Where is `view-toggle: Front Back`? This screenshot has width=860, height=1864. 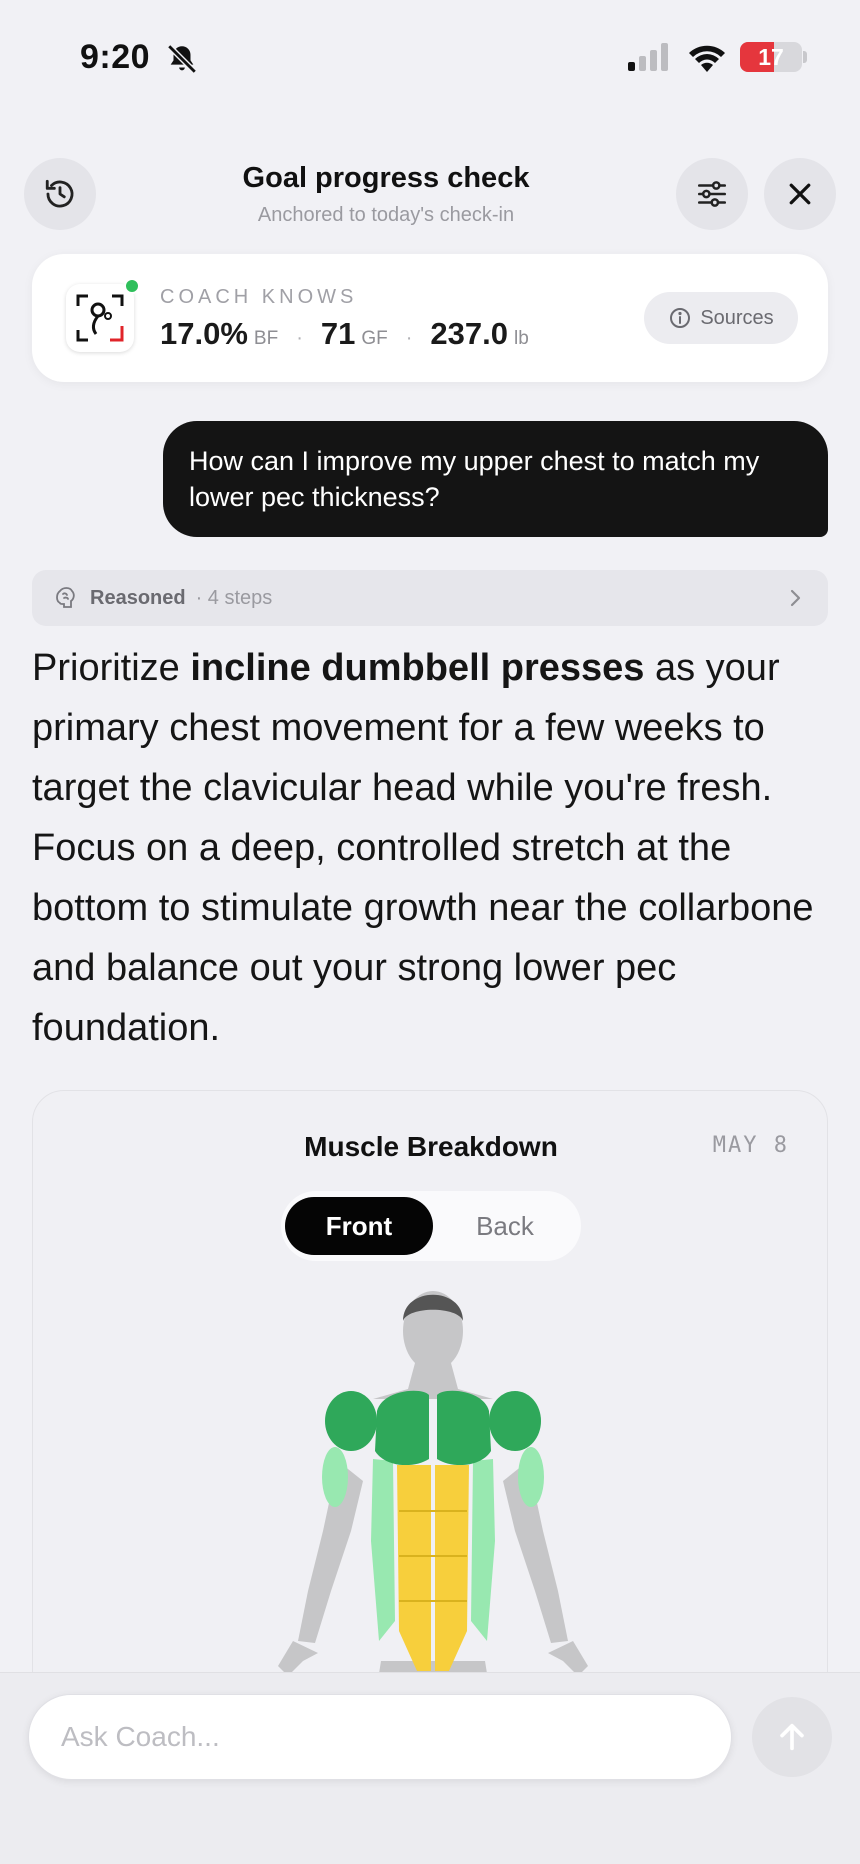
view-toggle: Front Back is located at coordinates (431, 1226).